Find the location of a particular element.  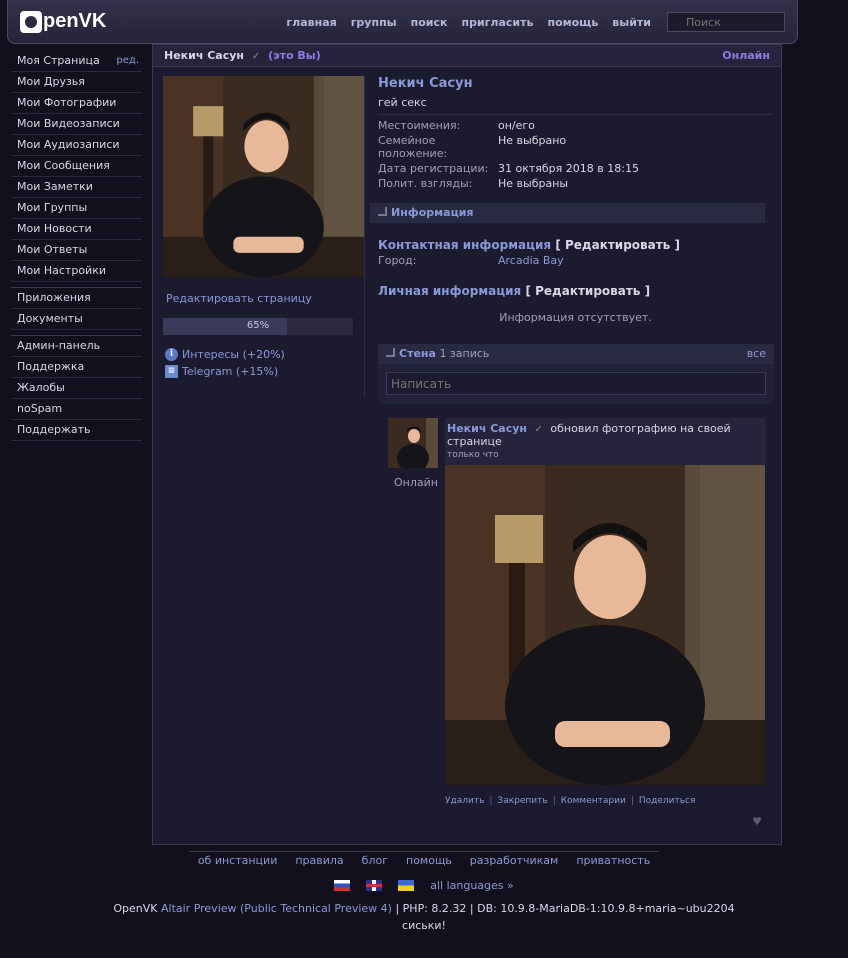

info-value: он/его is located at coordinates (516, 125).